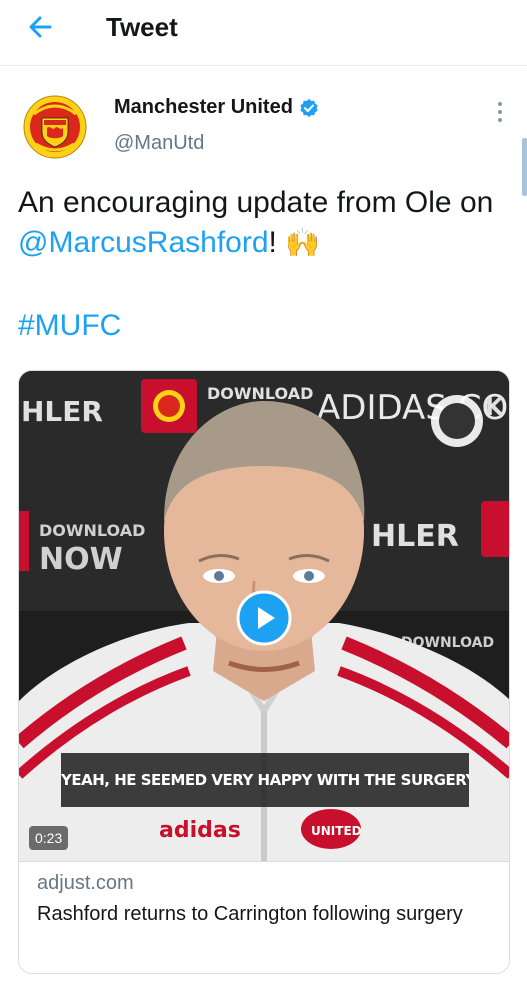 The width and height of the screenshot is (527, 1000). What do you see at coordinates (265, 127) in the screenshot?
I see `tweet-author: Manchester United @ManUtd` at bounding box center [265, 127].